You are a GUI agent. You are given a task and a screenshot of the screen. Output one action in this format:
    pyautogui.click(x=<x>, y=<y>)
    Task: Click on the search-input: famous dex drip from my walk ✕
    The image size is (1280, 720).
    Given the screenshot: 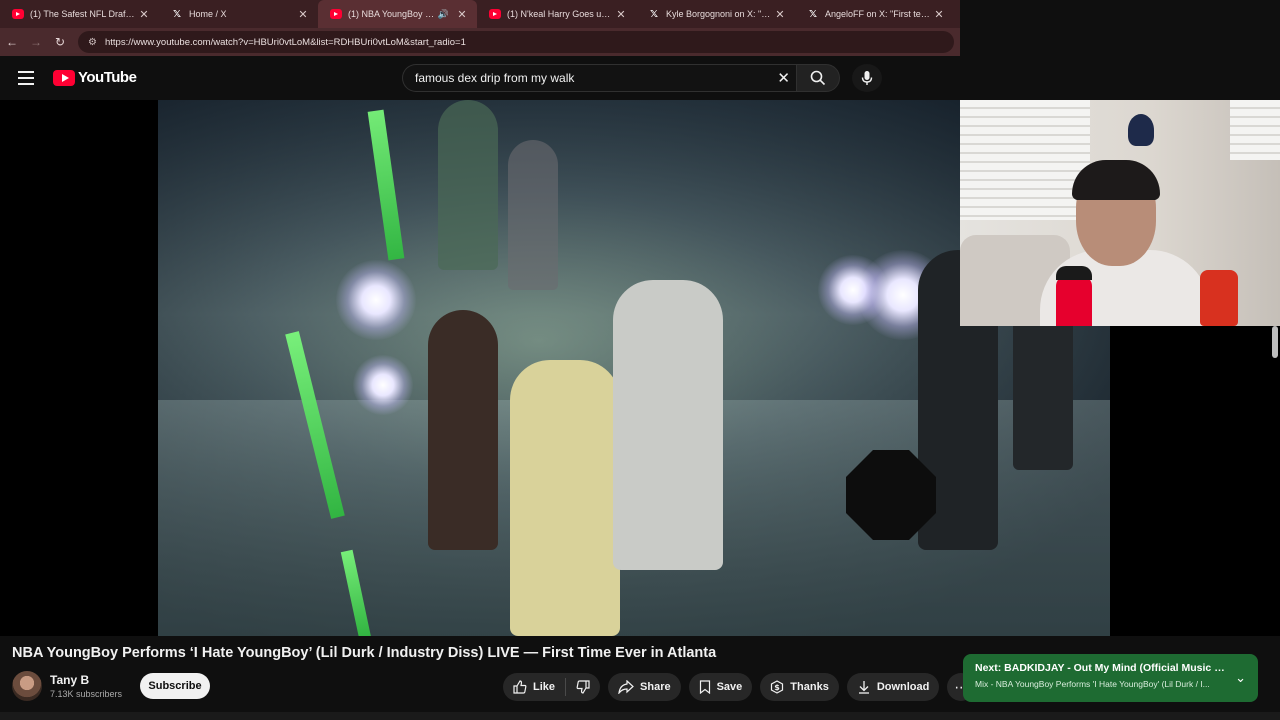 What is the action you would take?
    pyautogui.click(x=599, y=78)
    